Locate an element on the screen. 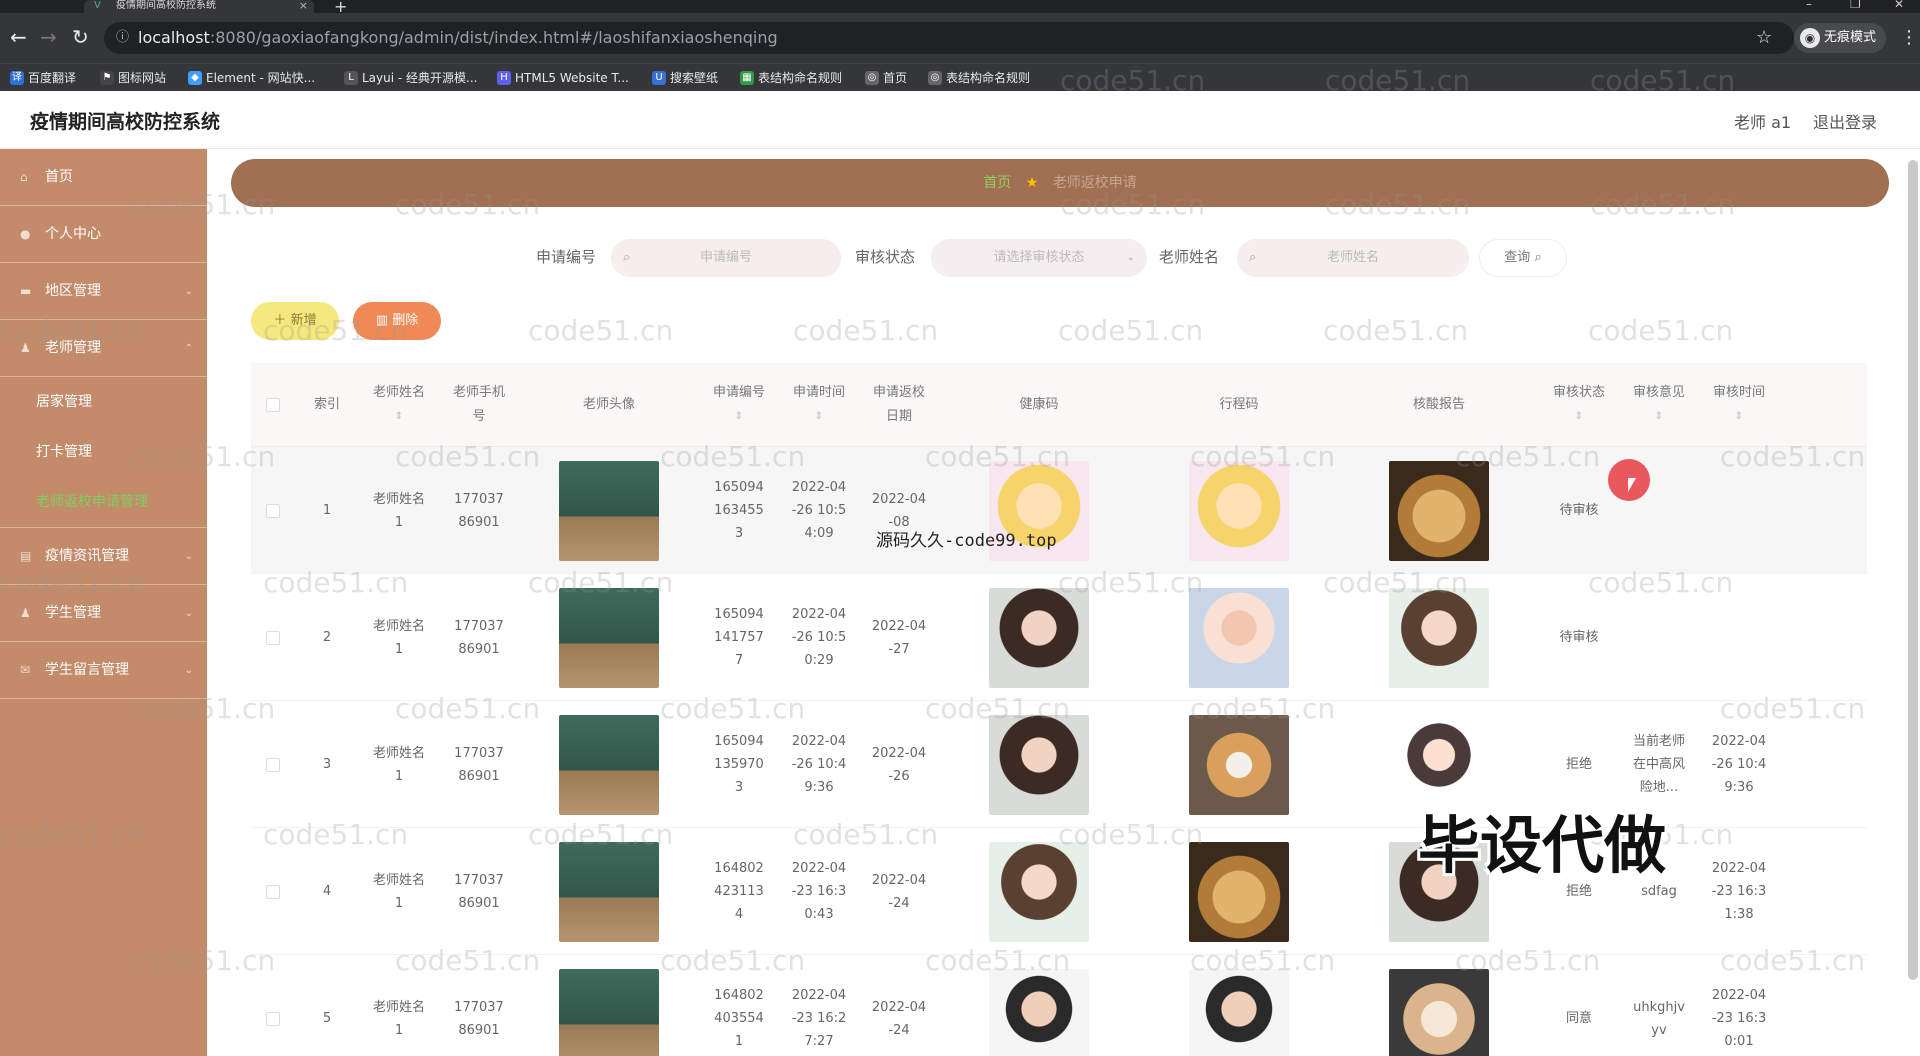 Image resolution: width=1920 pixels, height=1056 pixels. col-code: 申请编号 ⇕ is located at coordinates (739, 405).